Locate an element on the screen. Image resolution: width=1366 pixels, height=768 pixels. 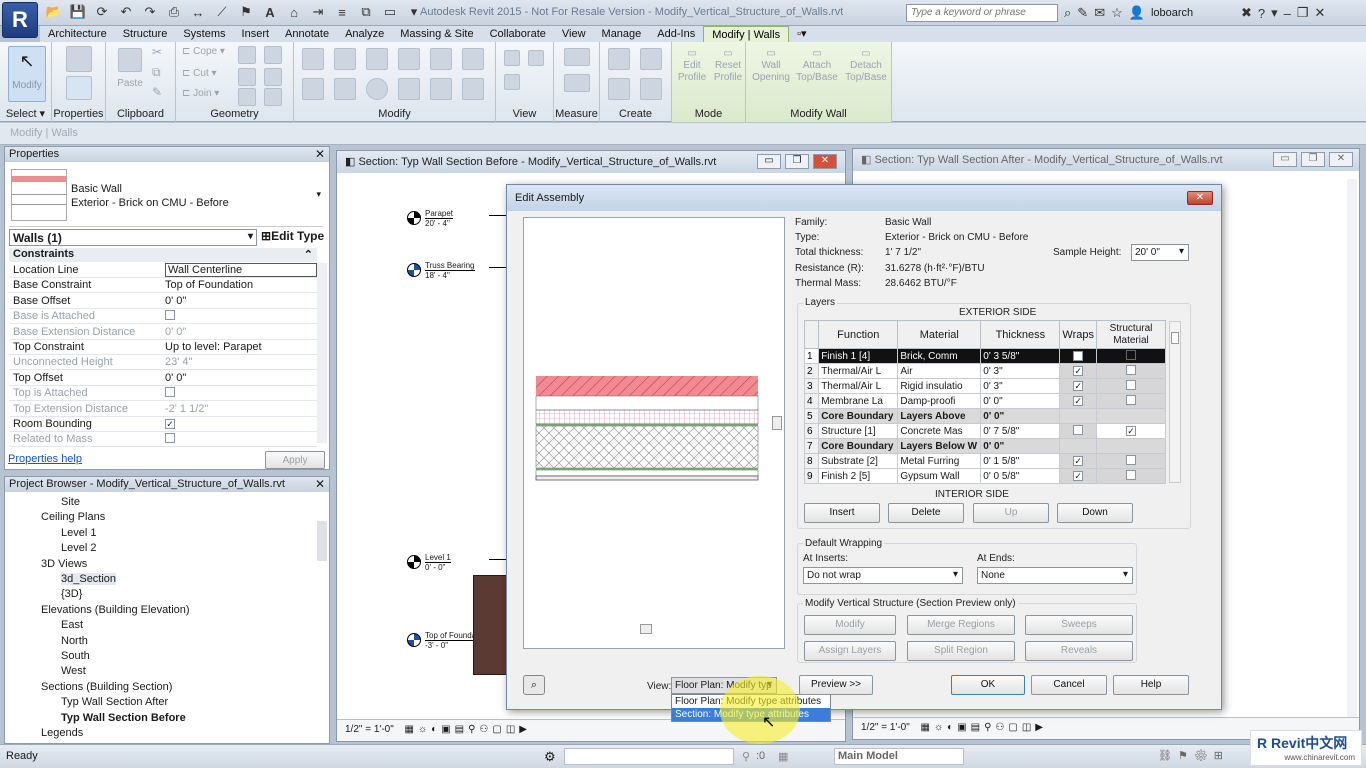
paste-icon is located at coordinates (130, 60).